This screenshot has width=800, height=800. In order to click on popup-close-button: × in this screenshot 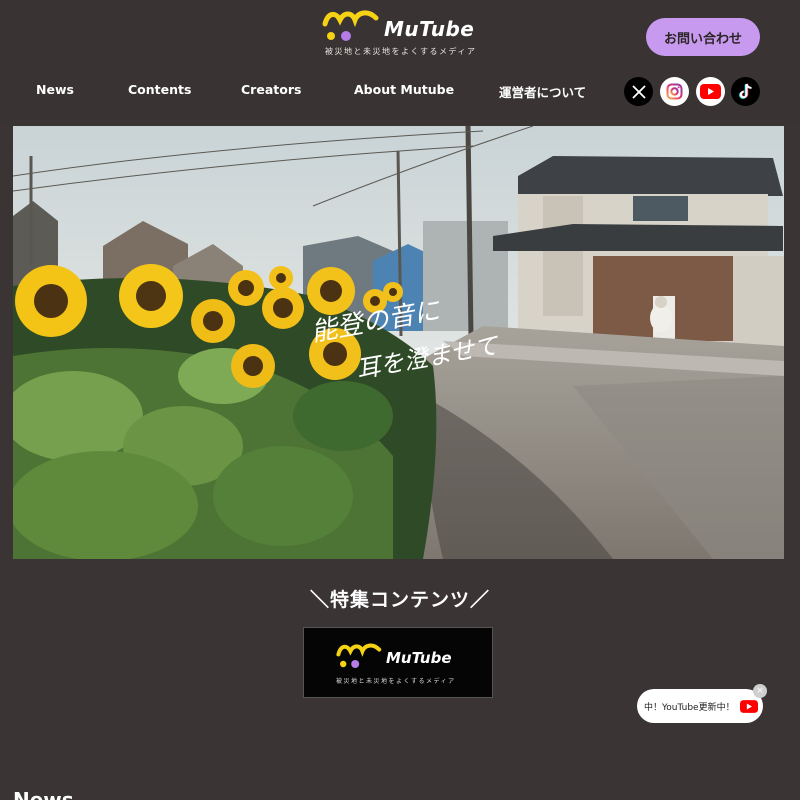, I will do `click(760, 691)`.